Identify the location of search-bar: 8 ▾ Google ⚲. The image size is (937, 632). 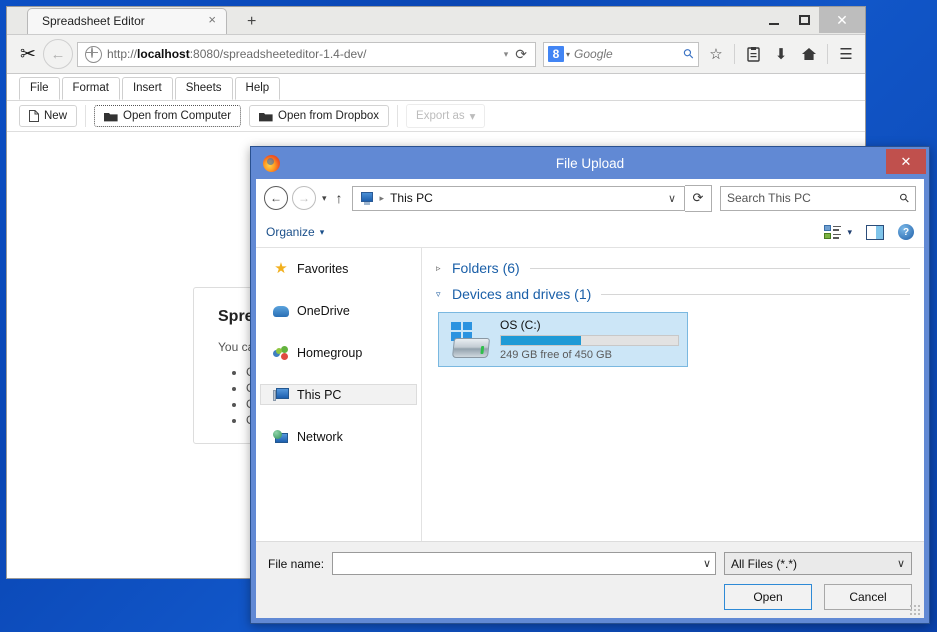
(621, 54).